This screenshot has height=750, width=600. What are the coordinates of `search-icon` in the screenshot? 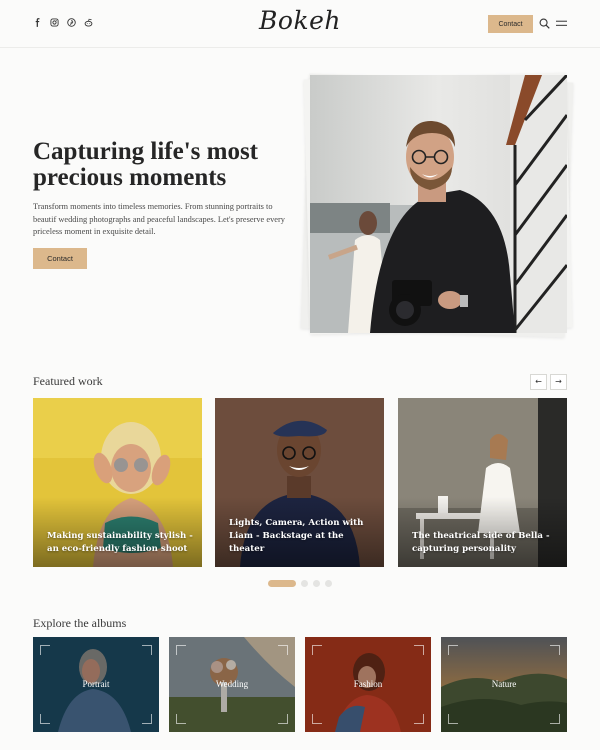 It's located at (544, 23).